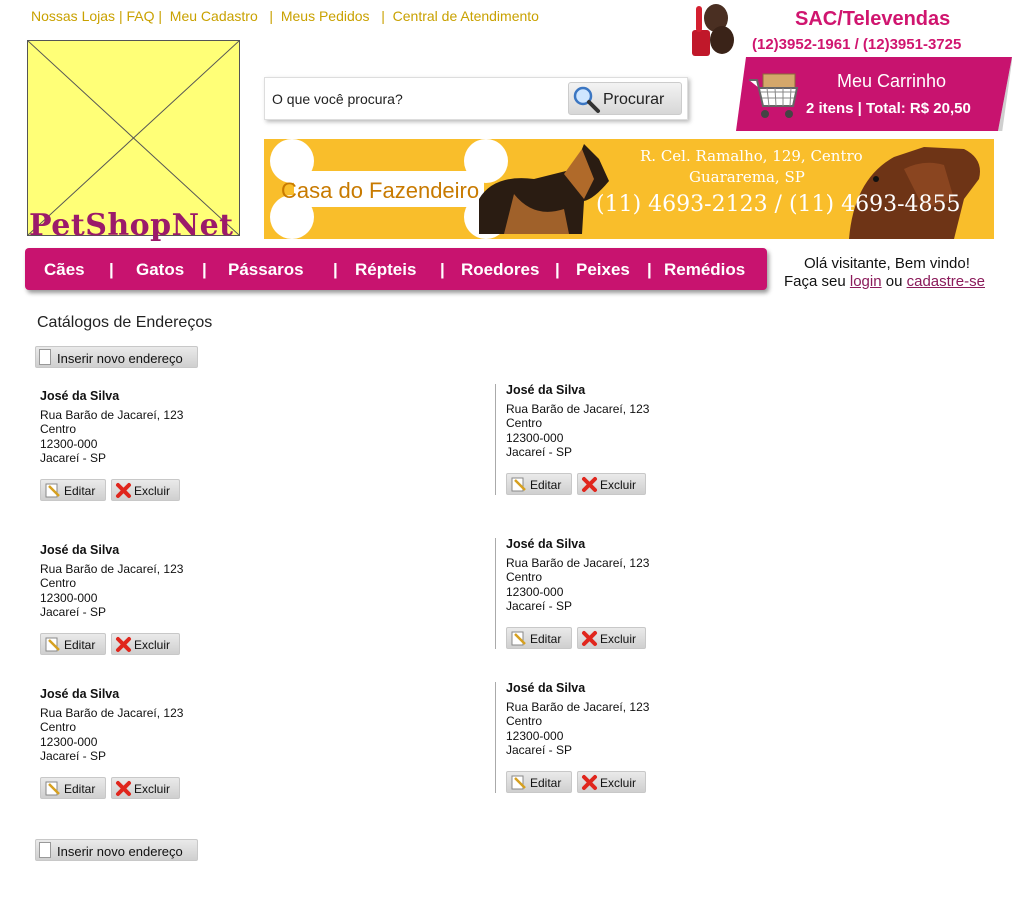 The width and height of the screenshot is (1024, 900). Describe the element at coordinates (266, 270) in the screenshot. I see `nav-item-passaros: Pássaros` at that location.